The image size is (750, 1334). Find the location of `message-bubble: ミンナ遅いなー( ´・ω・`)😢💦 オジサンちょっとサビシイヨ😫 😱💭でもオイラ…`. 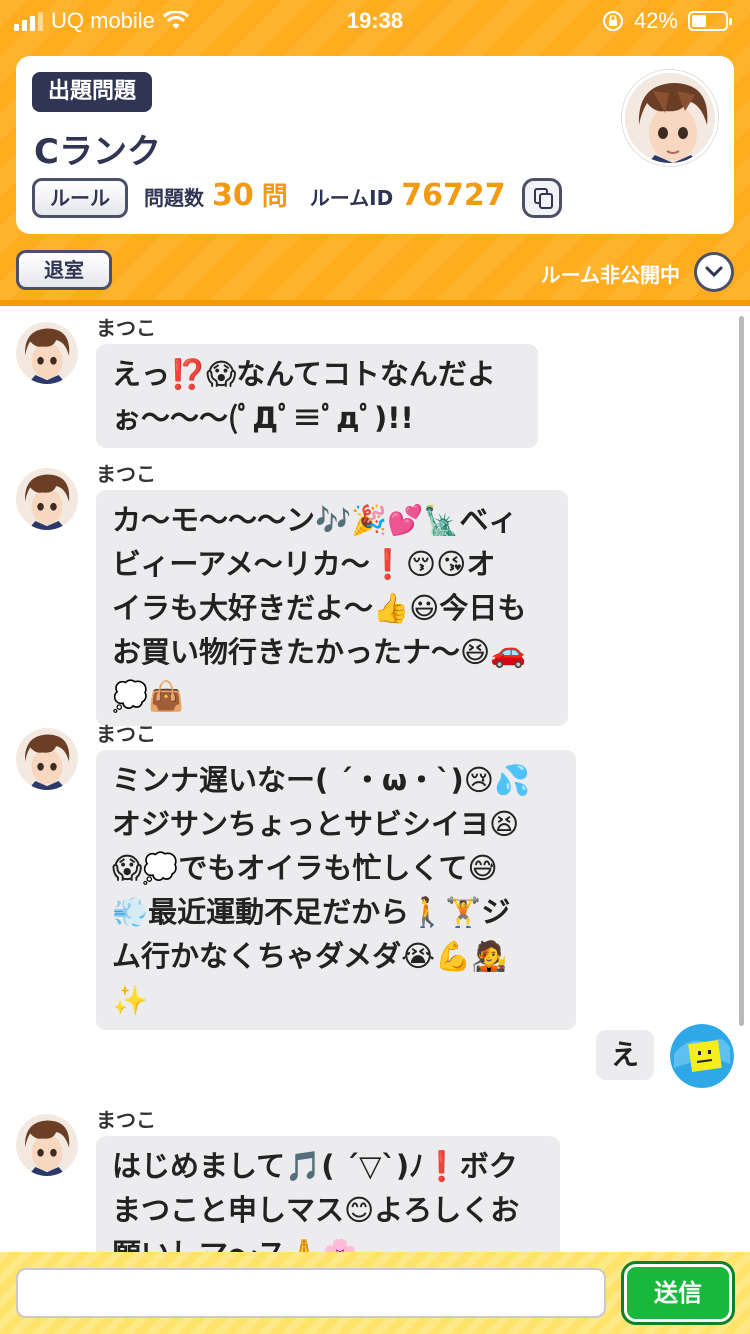

message-bubble: ミンナ遅いなー( ´・ω・`)😢💦 オジサンちょっとサビシイヨ😫 😱💭でもオイラ… is located at coordinates (336, 890).